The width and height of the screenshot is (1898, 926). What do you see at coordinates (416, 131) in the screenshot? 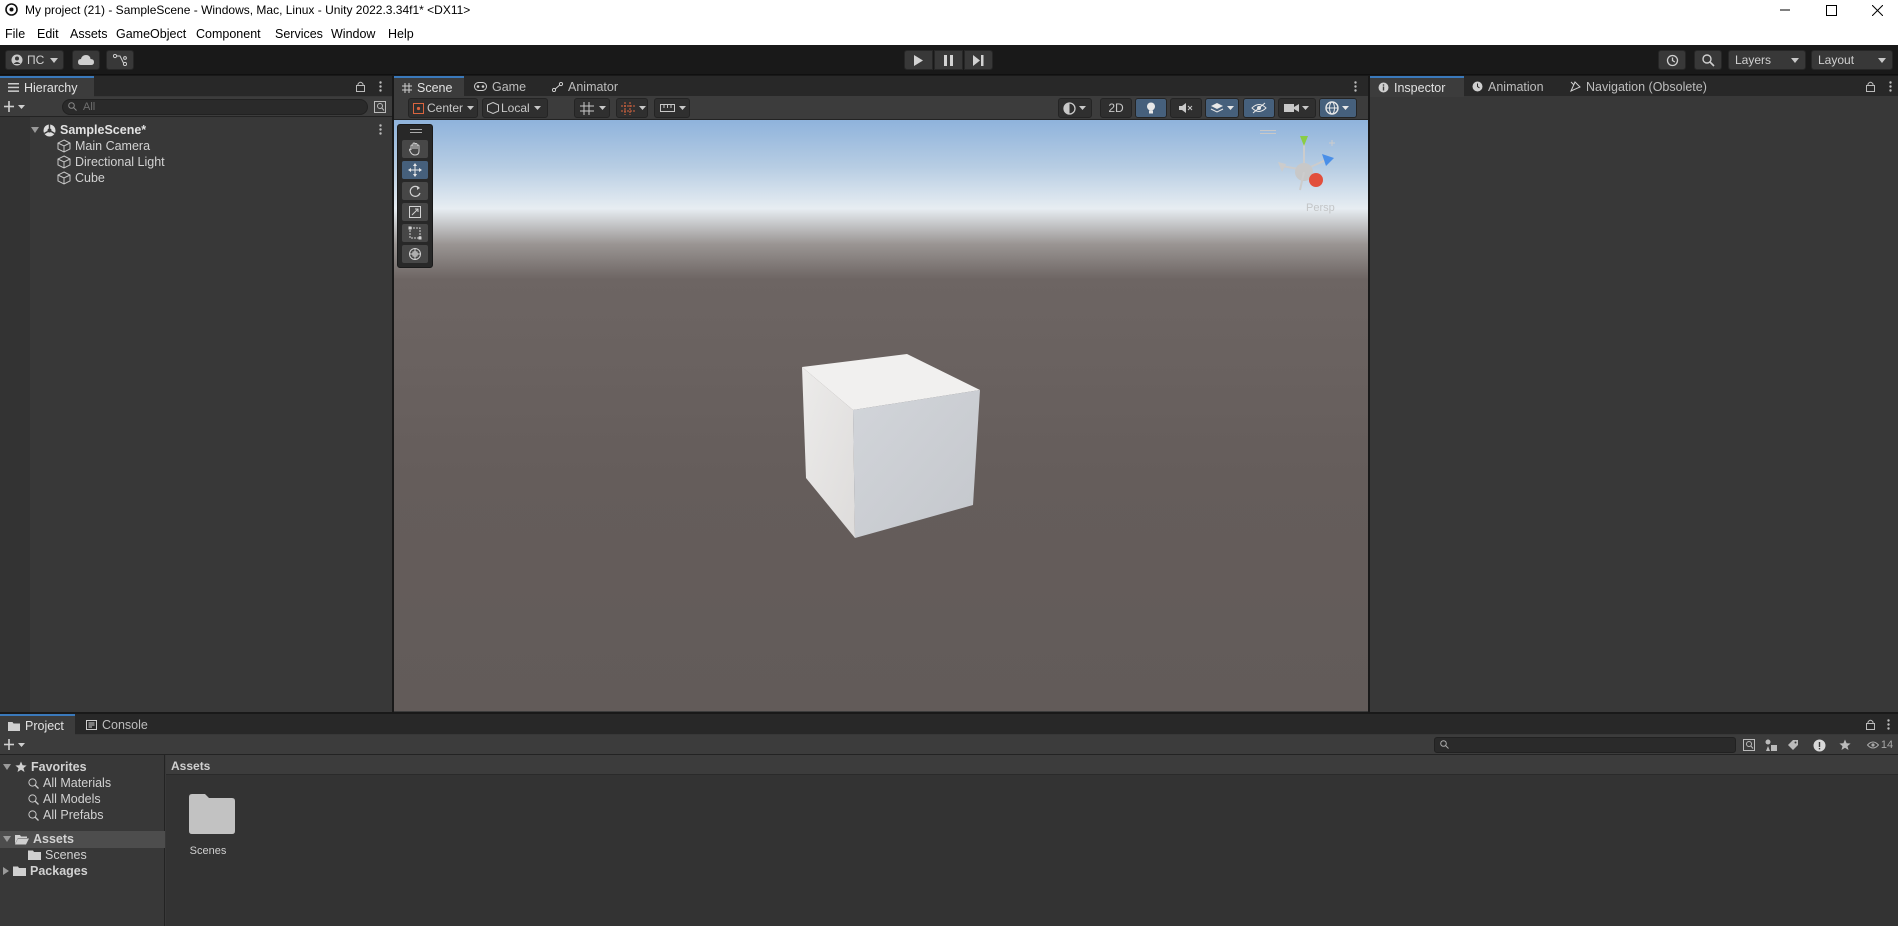
I see `overlay-drag-handle` at bounding box center [416, 131].